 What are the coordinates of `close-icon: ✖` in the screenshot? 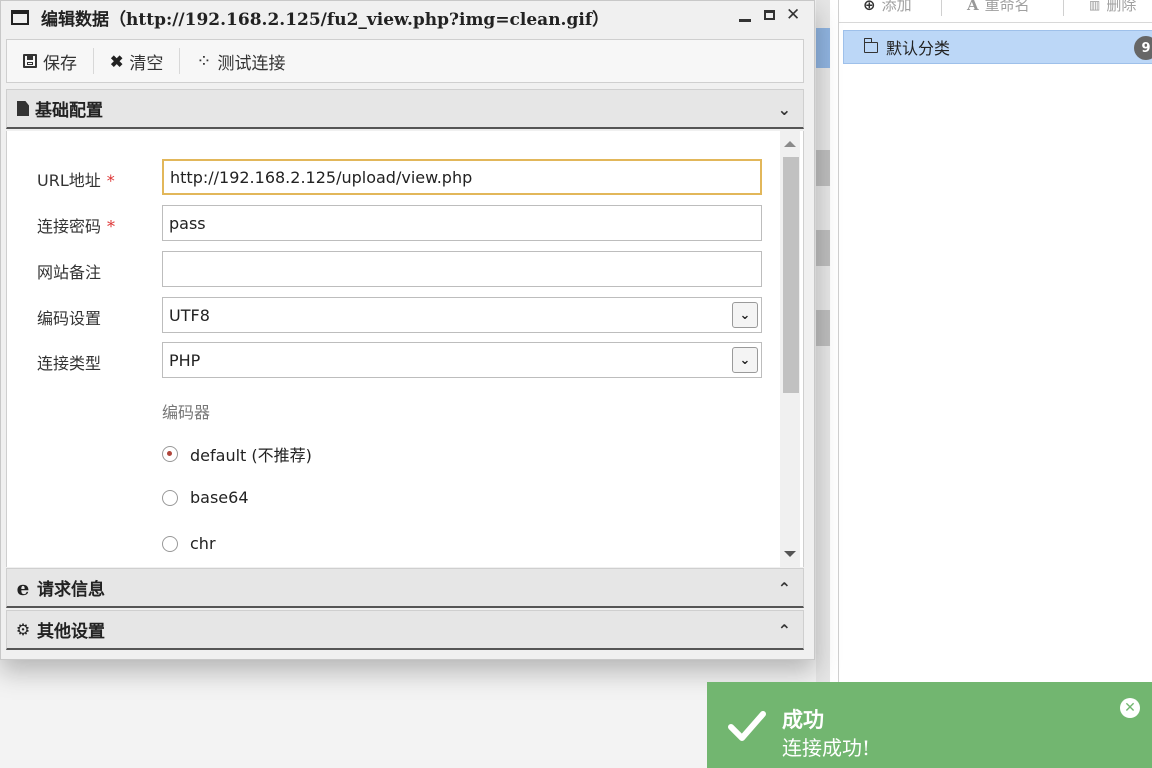 It's located at (117, 61).